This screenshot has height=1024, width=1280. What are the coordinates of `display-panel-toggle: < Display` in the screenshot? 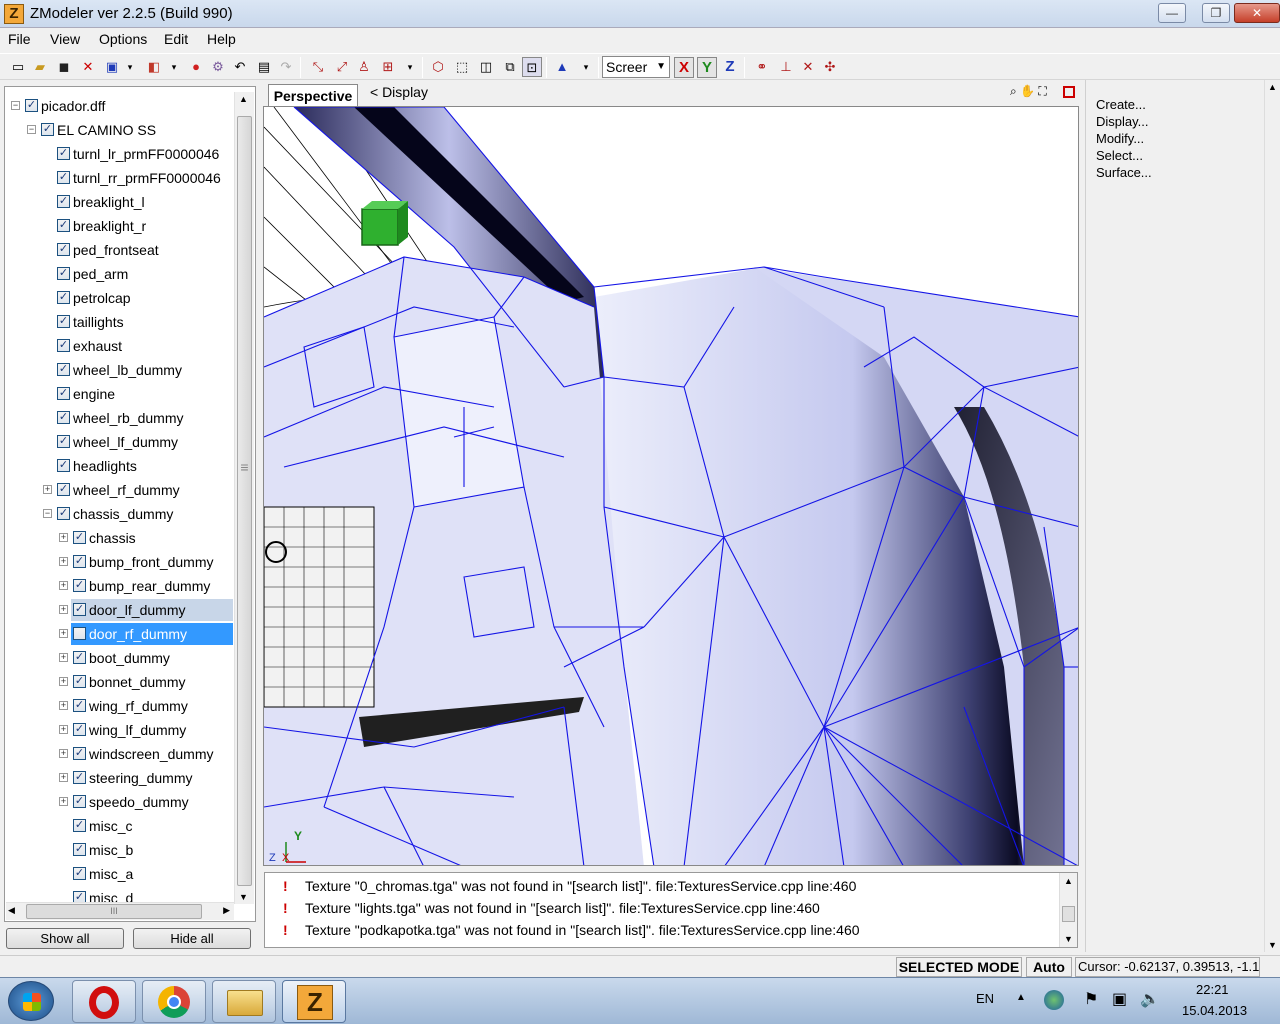 It's located at (399, 92).